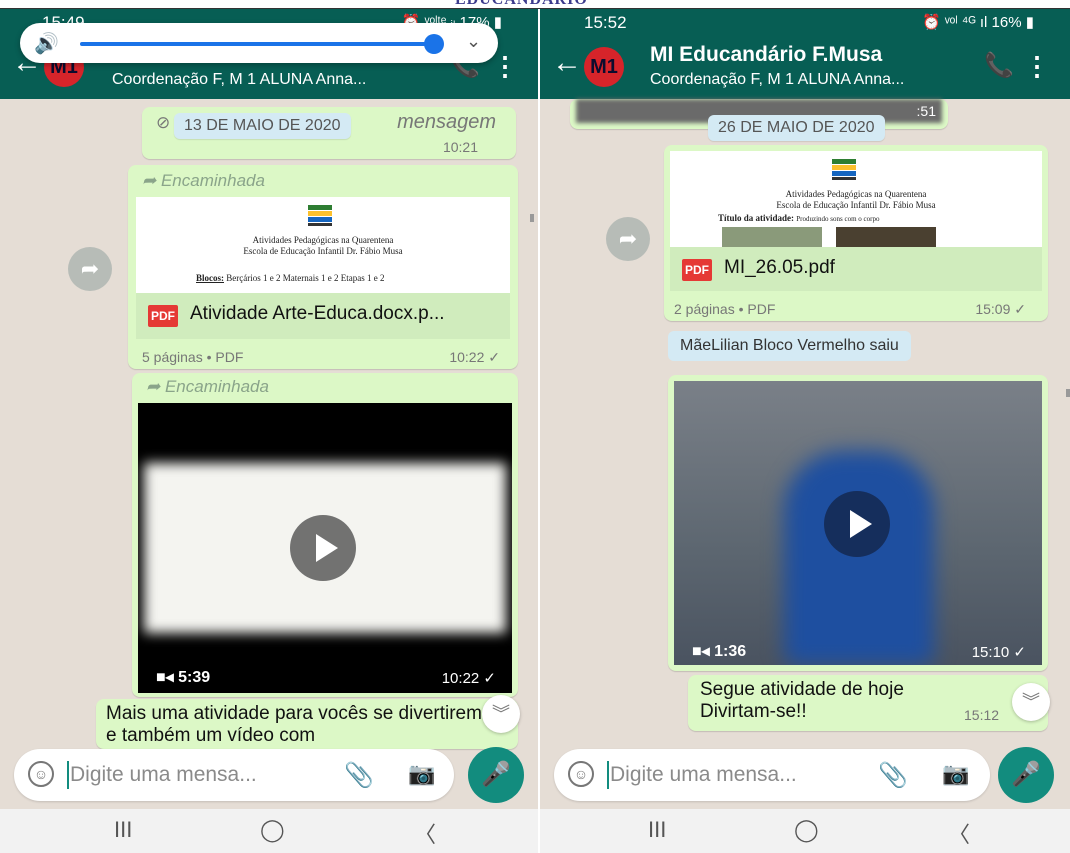  Describe the element at coordinates (789, 346) in the screenshot. I see `system-message: MãeLilian Bloco Vermelho saiu` at that location.